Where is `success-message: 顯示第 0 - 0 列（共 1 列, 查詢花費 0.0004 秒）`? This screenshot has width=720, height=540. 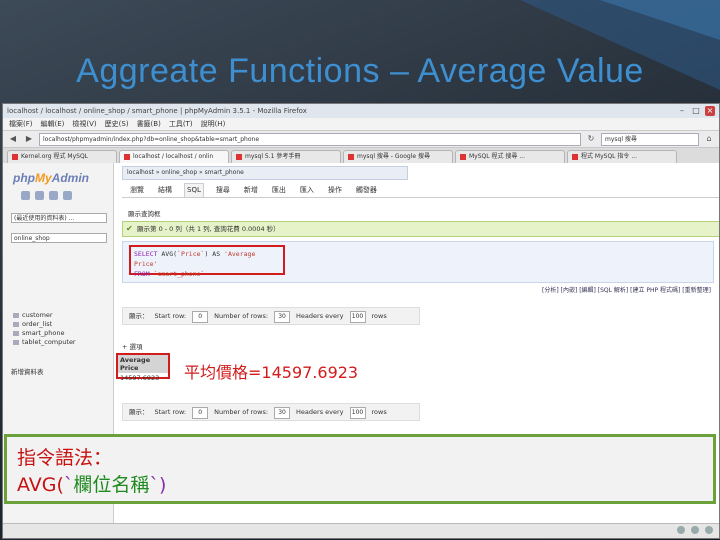
success-message: 顯示第 0 - 0 列（共 1 列, 查詢花費 0.0004 秒） is located at coordinates (420, 229).